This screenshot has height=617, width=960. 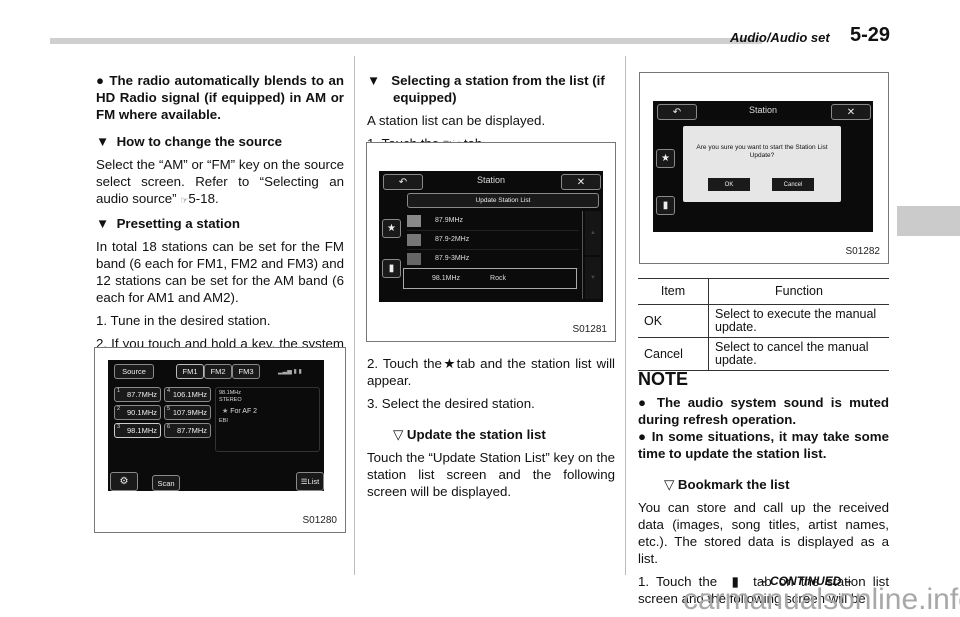 What do you see at coordinates (230, 400) in the screenshot?
I see `info-mode: STEREO` at bounding box center [230, 400].